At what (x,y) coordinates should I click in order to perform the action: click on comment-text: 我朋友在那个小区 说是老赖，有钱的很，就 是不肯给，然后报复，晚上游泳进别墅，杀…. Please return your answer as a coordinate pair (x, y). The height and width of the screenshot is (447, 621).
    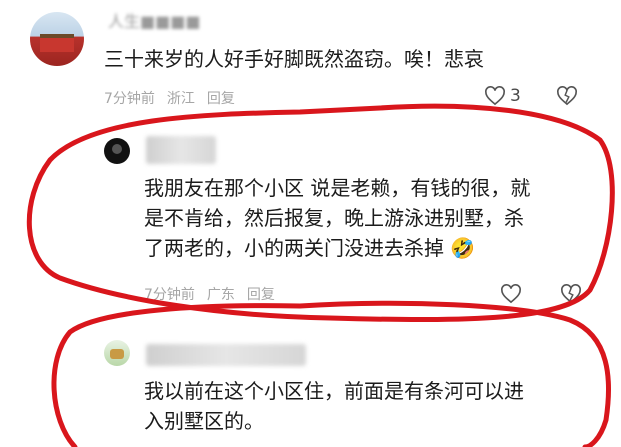
    Looking at the image, I should click on (337, 218).